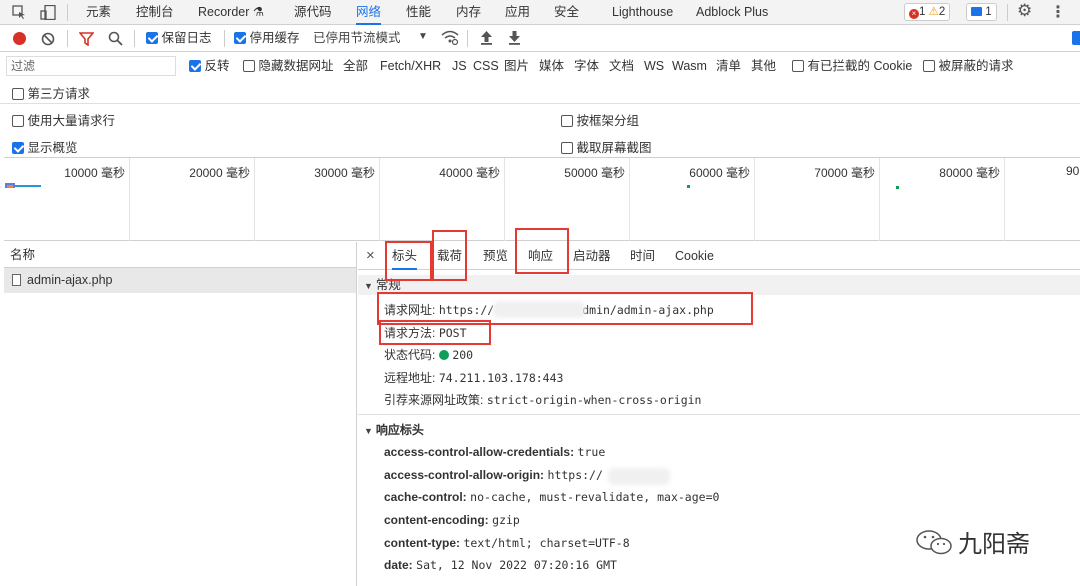 Image resolution: width=1080 pixels, height=586 pixels. Describe the element at coordinates (540, 256) in the screenshot. I see `tab-response: 响应` at that location.